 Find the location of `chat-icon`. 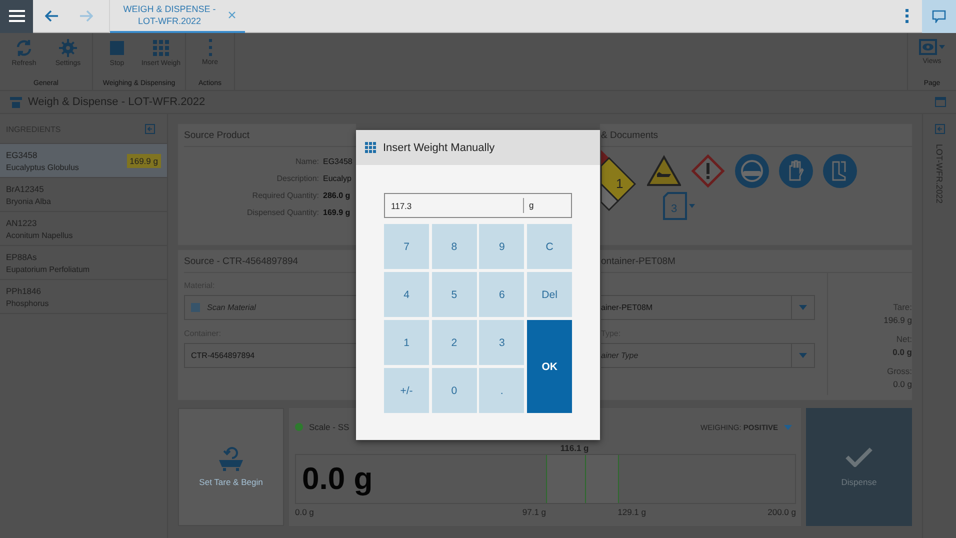

chat-icon is located at coordinates (939, 16).